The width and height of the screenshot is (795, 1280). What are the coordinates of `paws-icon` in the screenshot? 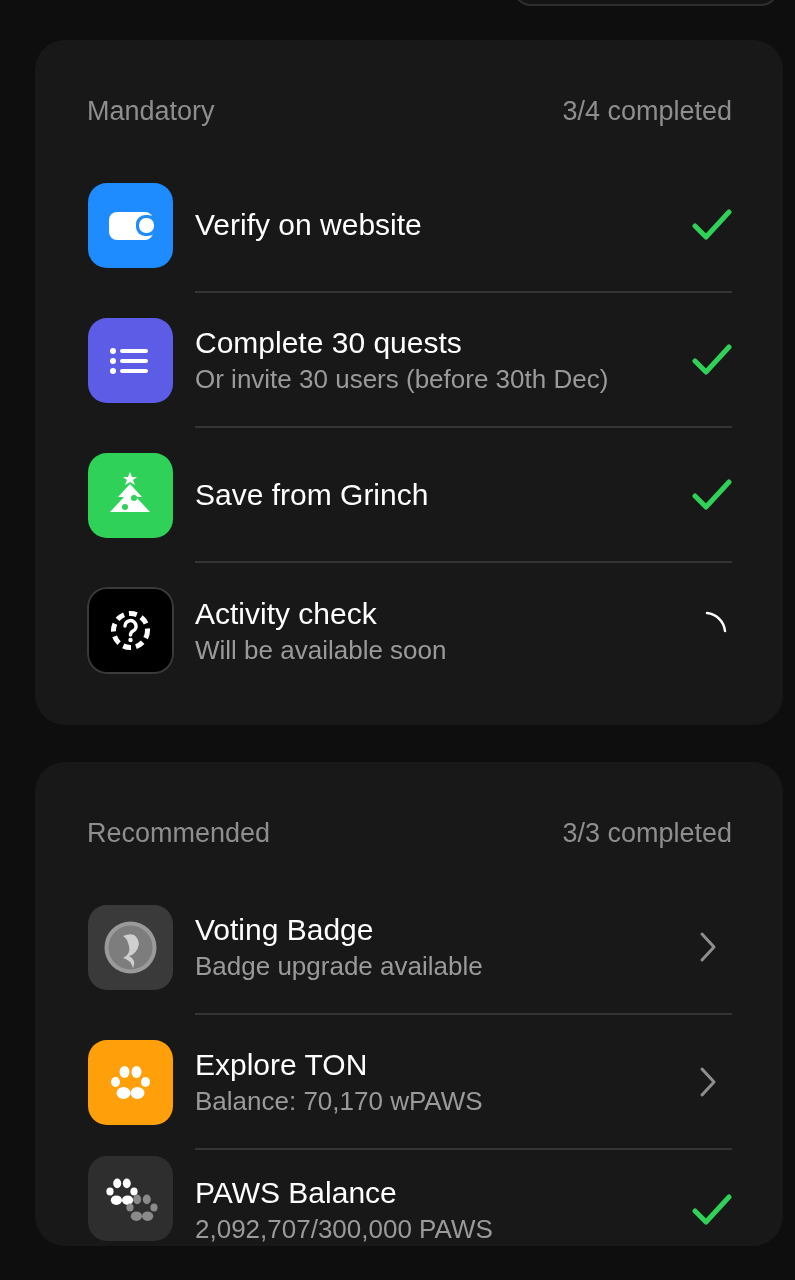 It's located at (130, 1198).